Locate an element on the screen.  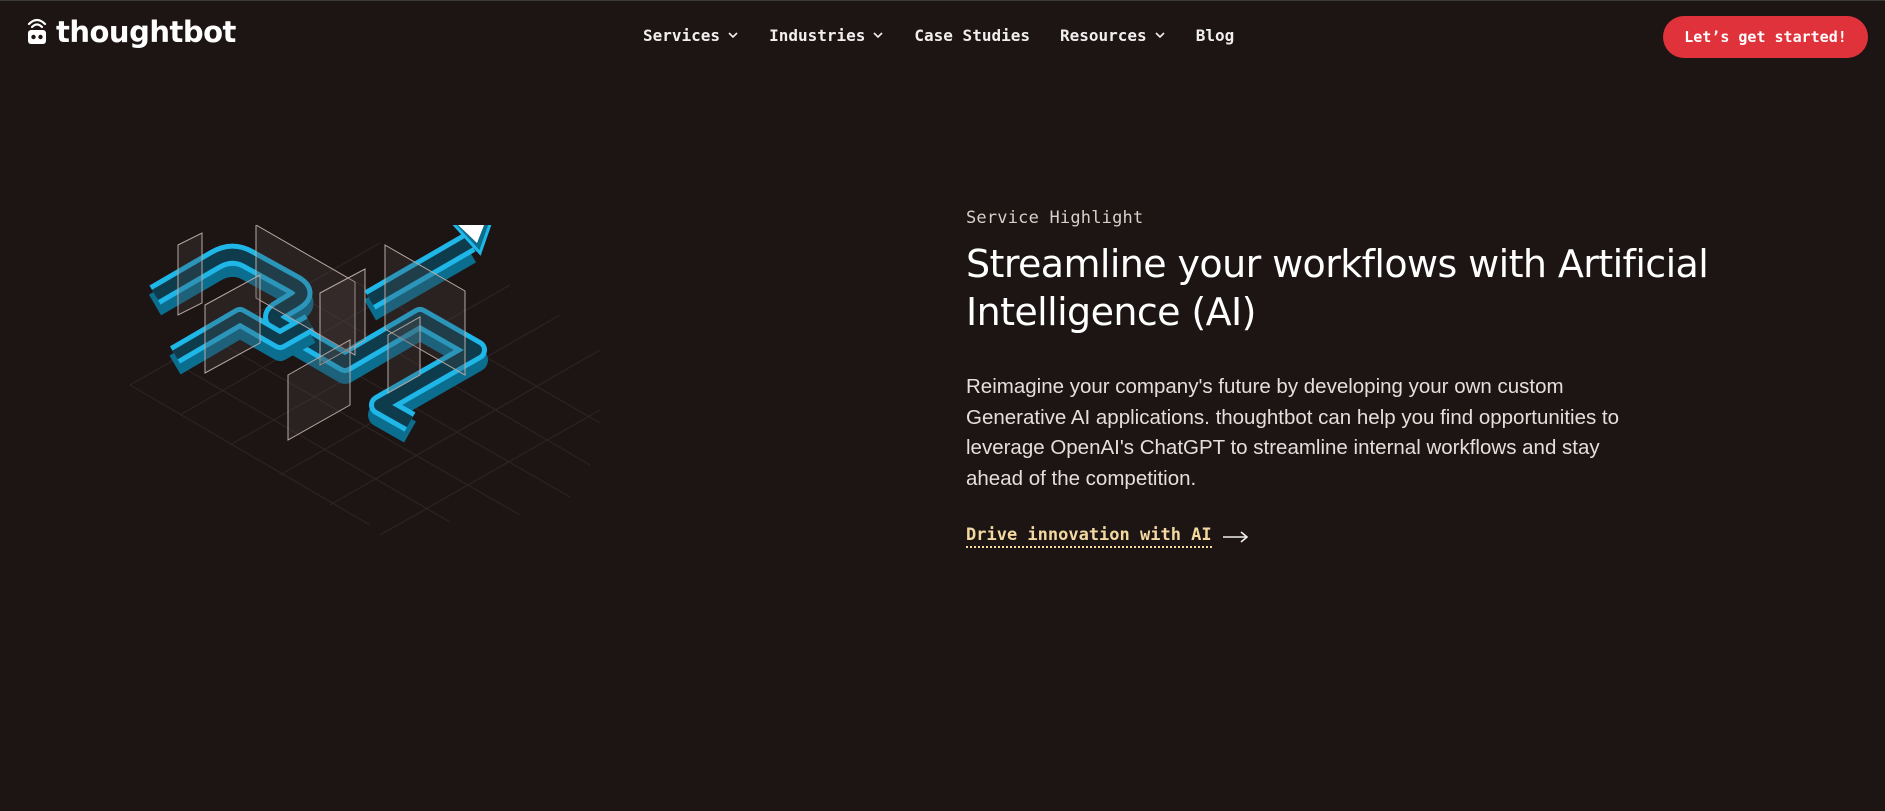
headline-line-2: Intelligence (AI) is located at coordinates (1111, 312).